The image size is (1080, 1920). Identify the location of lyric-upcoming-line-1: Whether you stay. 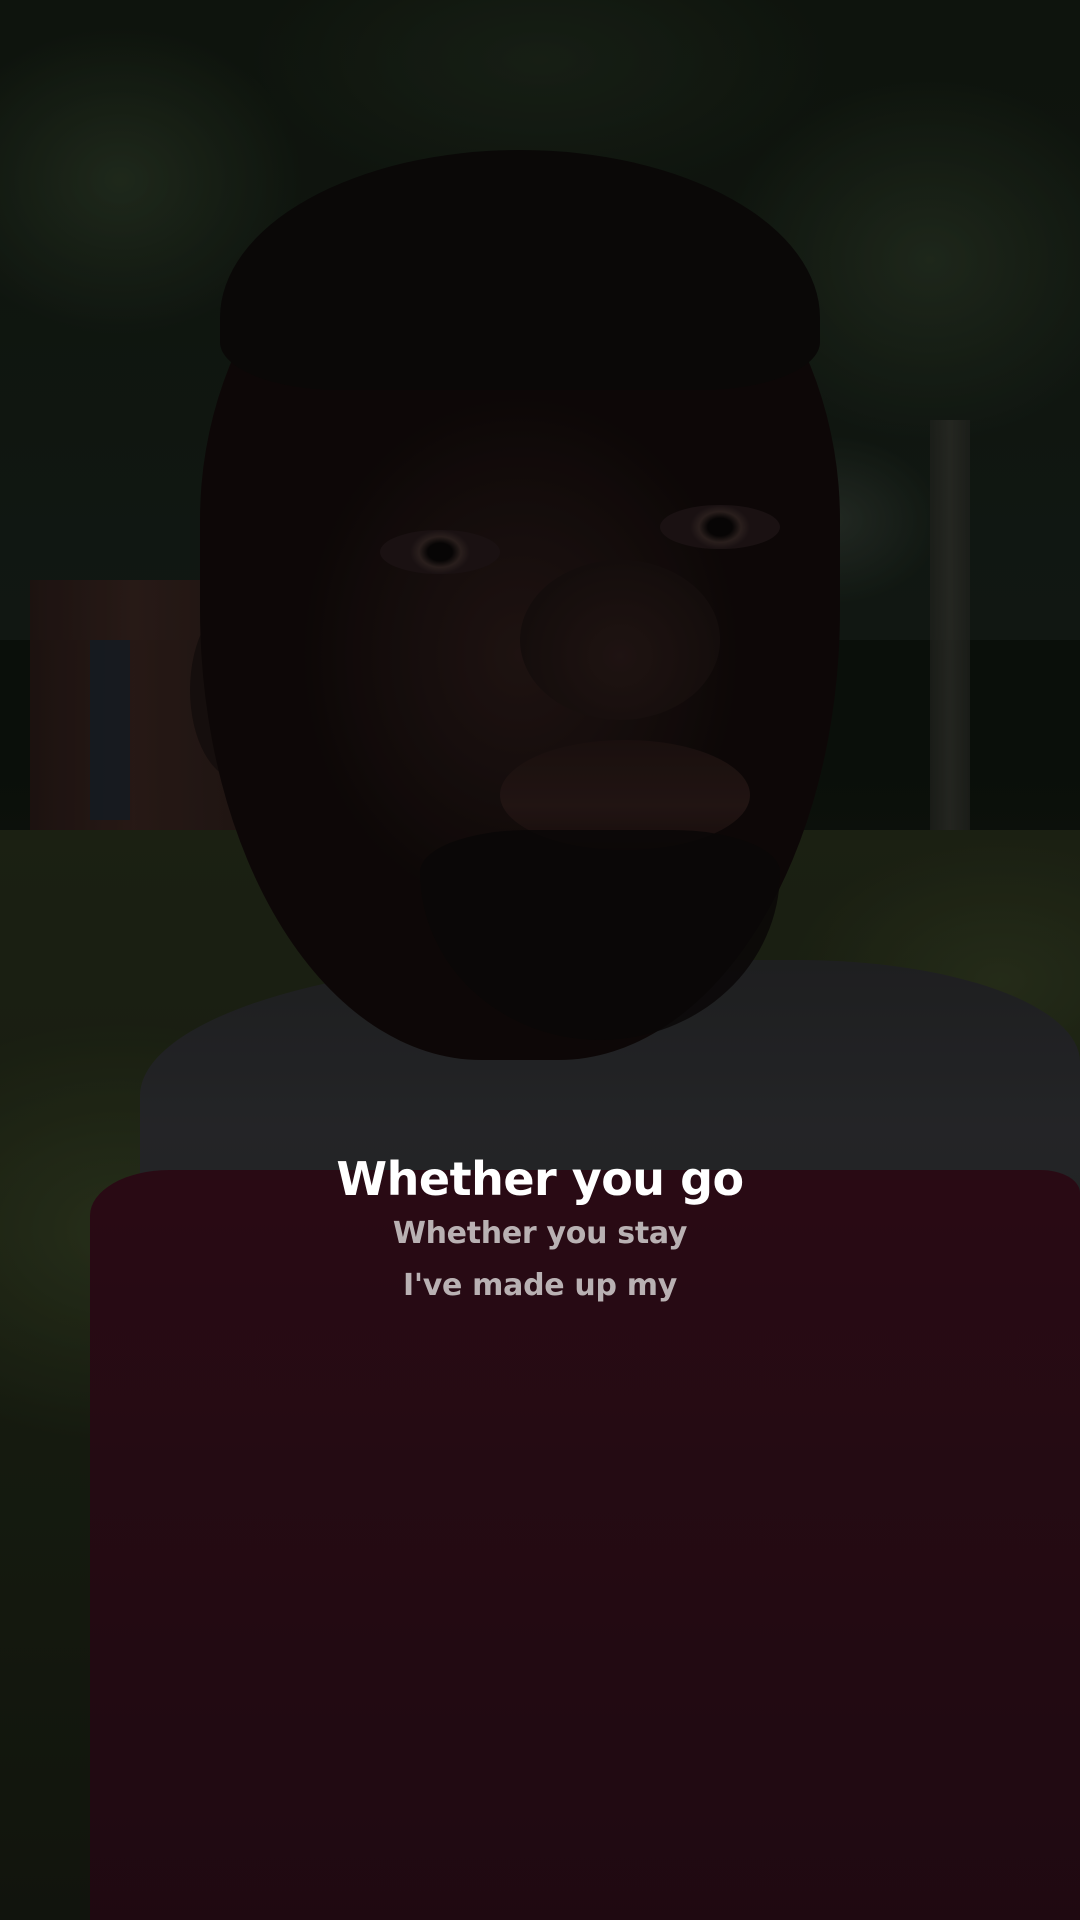
(540, 1233).